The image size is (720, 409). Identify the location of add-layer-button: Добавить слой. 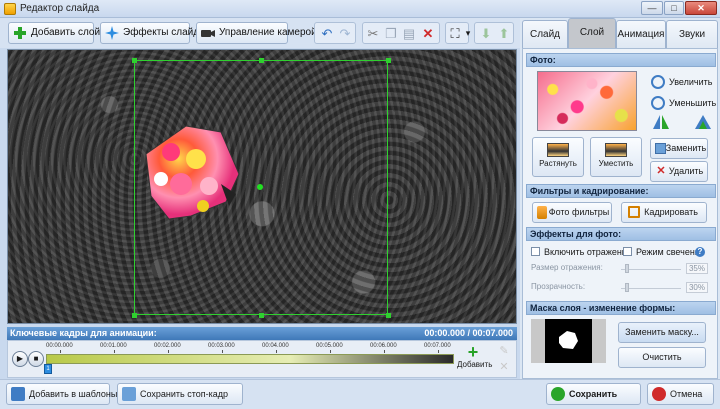
(54, 33).